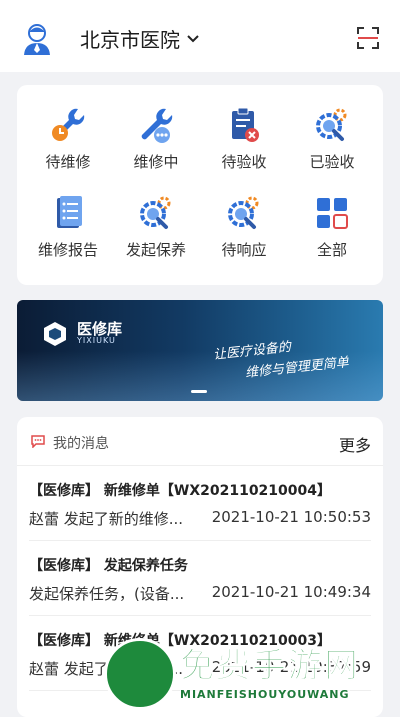 This screenshot has width=400, height=717. What do you see at coordinates (291, 592) in the screenshot?
I see `message-time: 2021-10-21 10:49:34` at bounding box center [291, 592].